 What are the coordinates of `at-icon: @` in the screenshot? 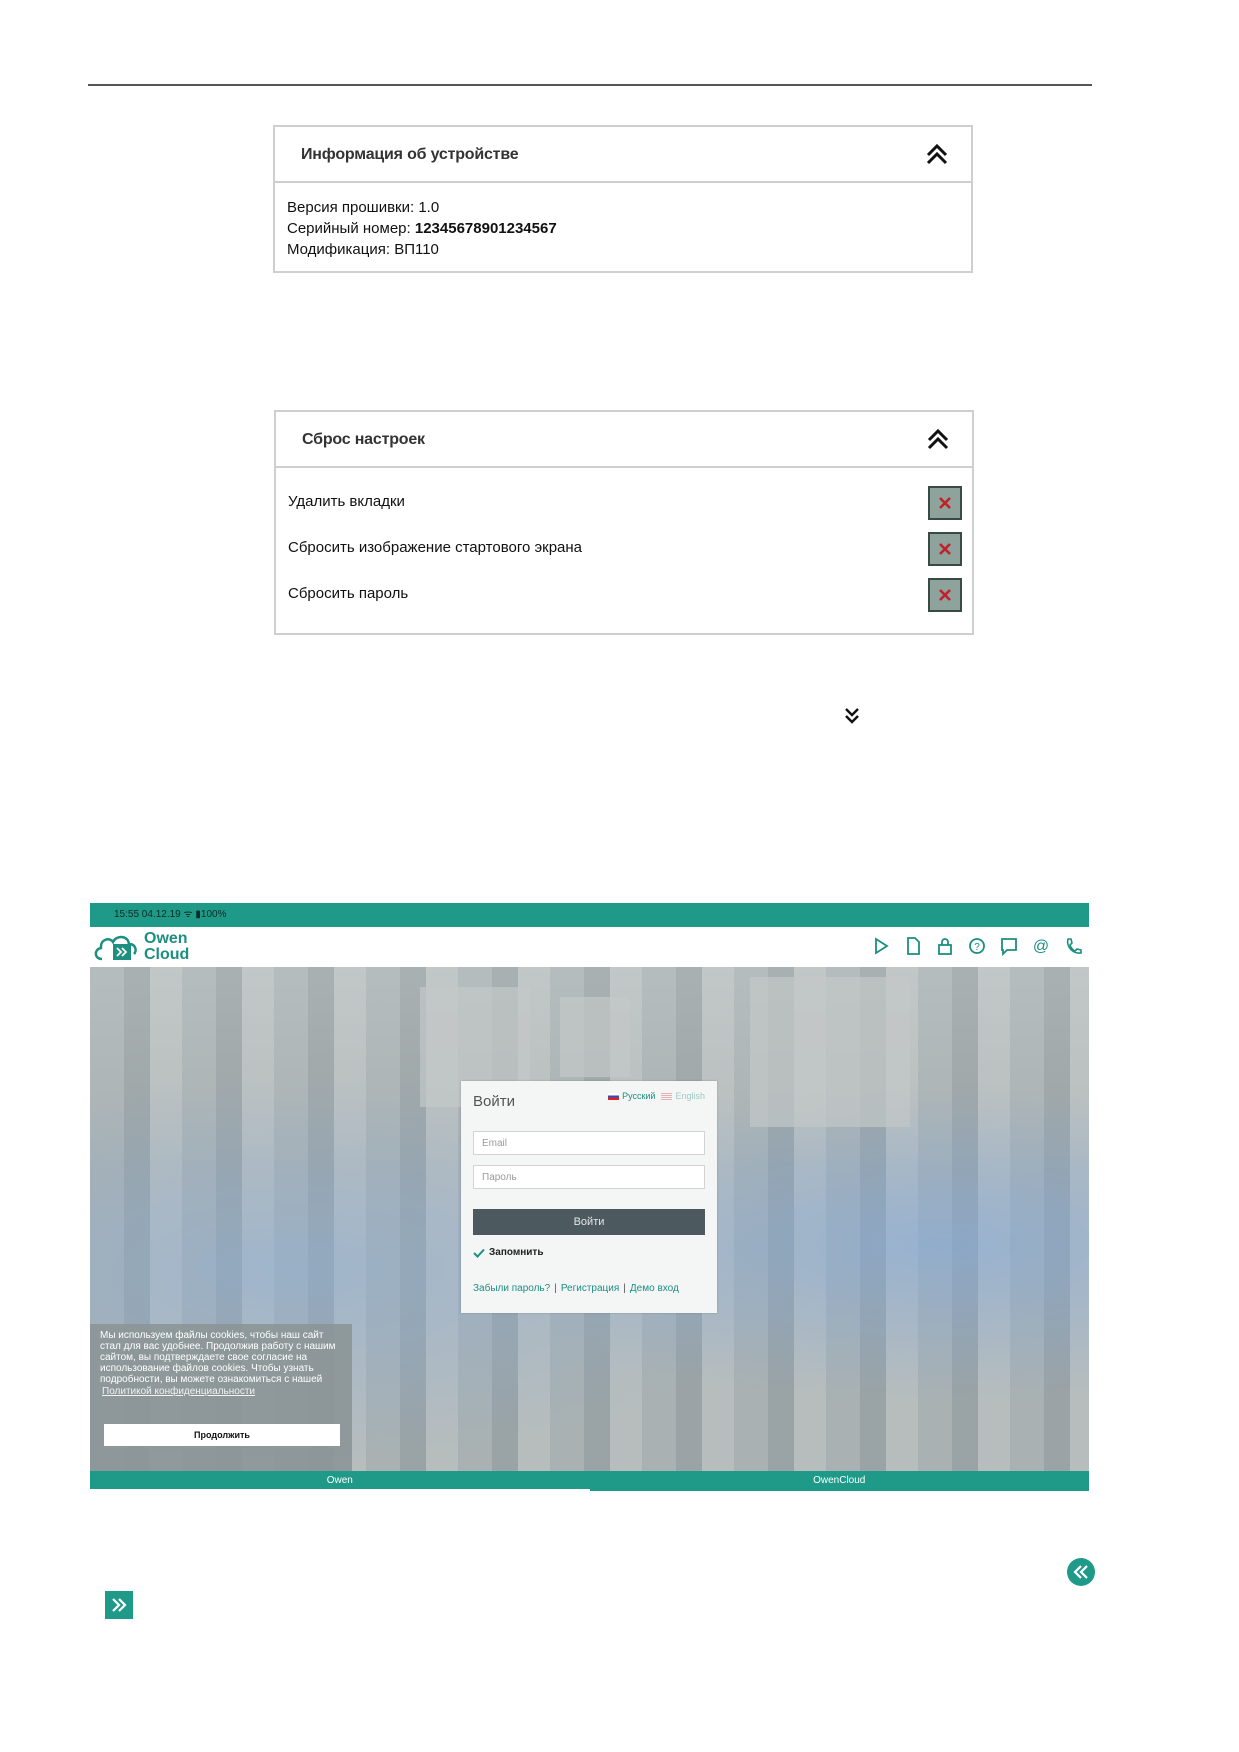 It's located at (1041, 946).